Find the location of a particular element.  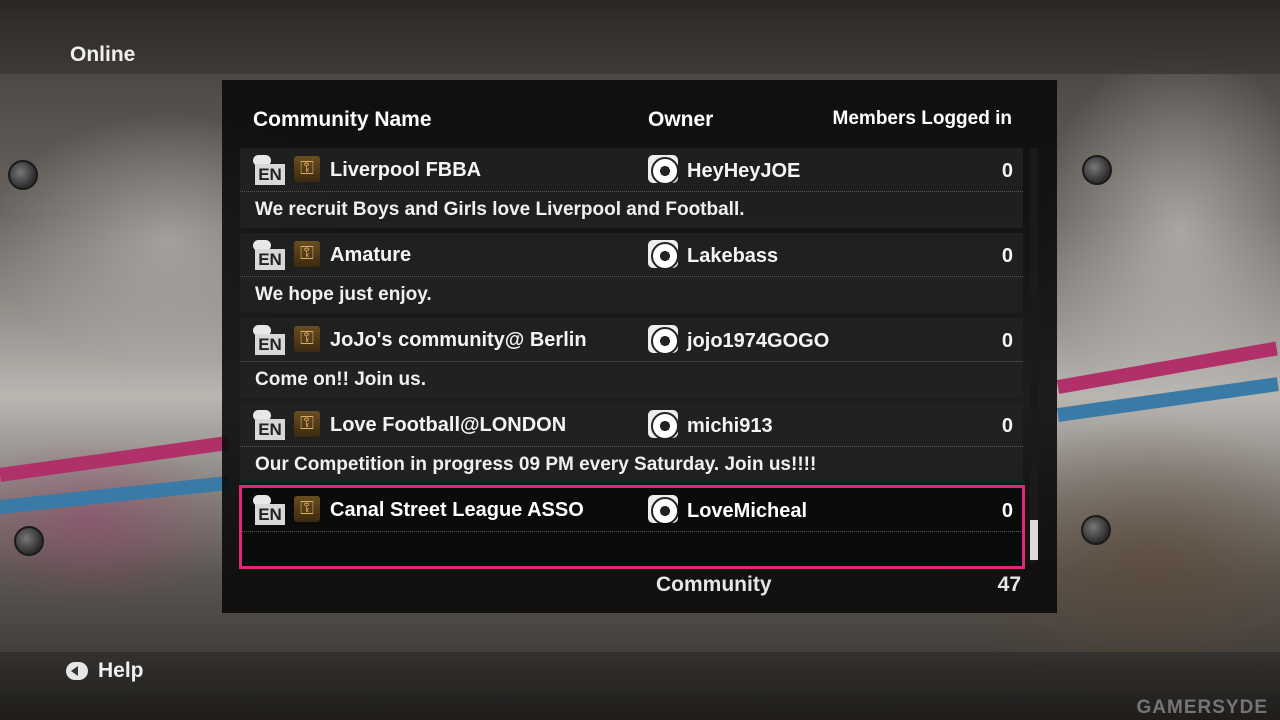

circle-button-icon is located at coordinates (77, 671).